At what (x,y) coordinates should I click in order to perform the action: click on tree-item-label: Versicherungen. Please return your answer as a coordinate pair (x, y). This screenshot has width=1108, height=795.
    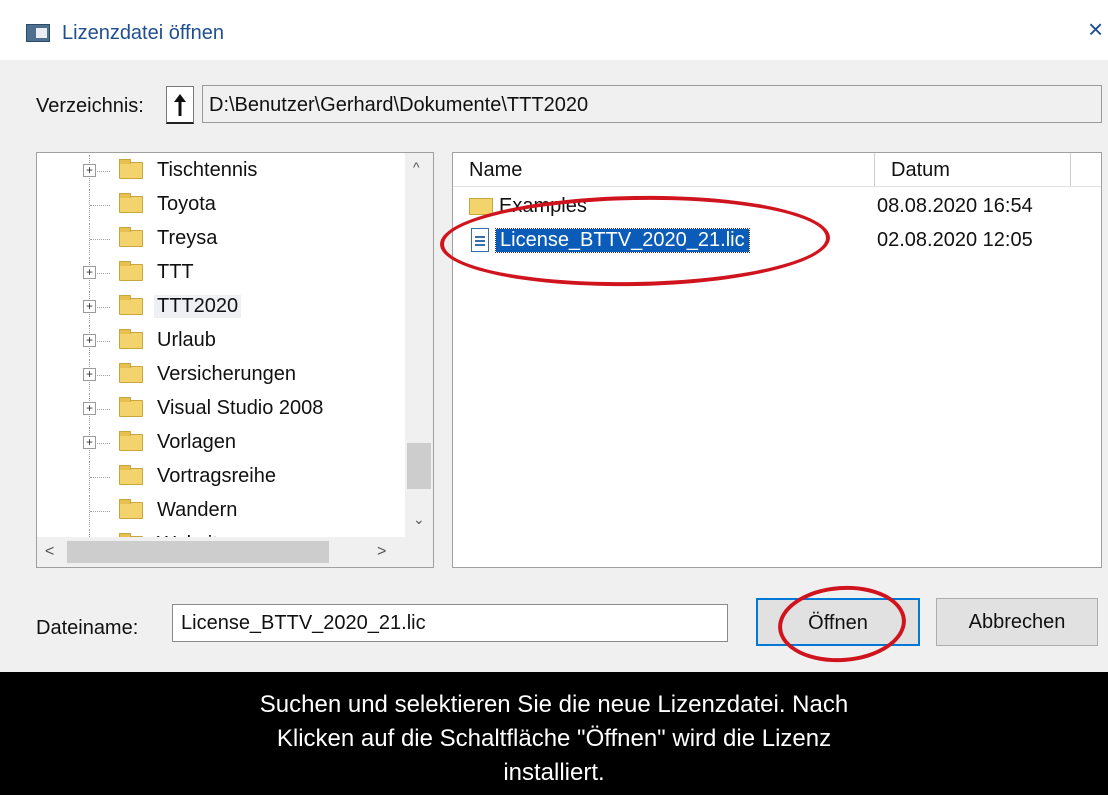
    Looking at the image, I should click on (226, 374).